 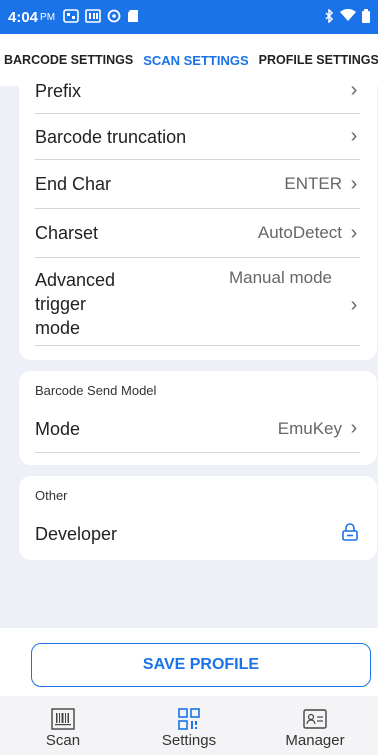 I want to click on barcode-truncation-label: Barcode truncation, so click(x=111, y=136).